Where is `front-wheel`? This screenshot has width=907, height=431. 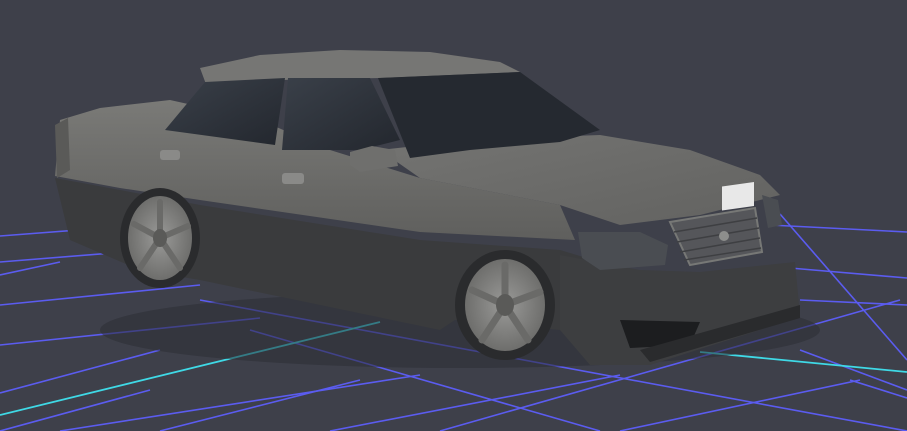 front-wheel is located at coordinates (505, 305).